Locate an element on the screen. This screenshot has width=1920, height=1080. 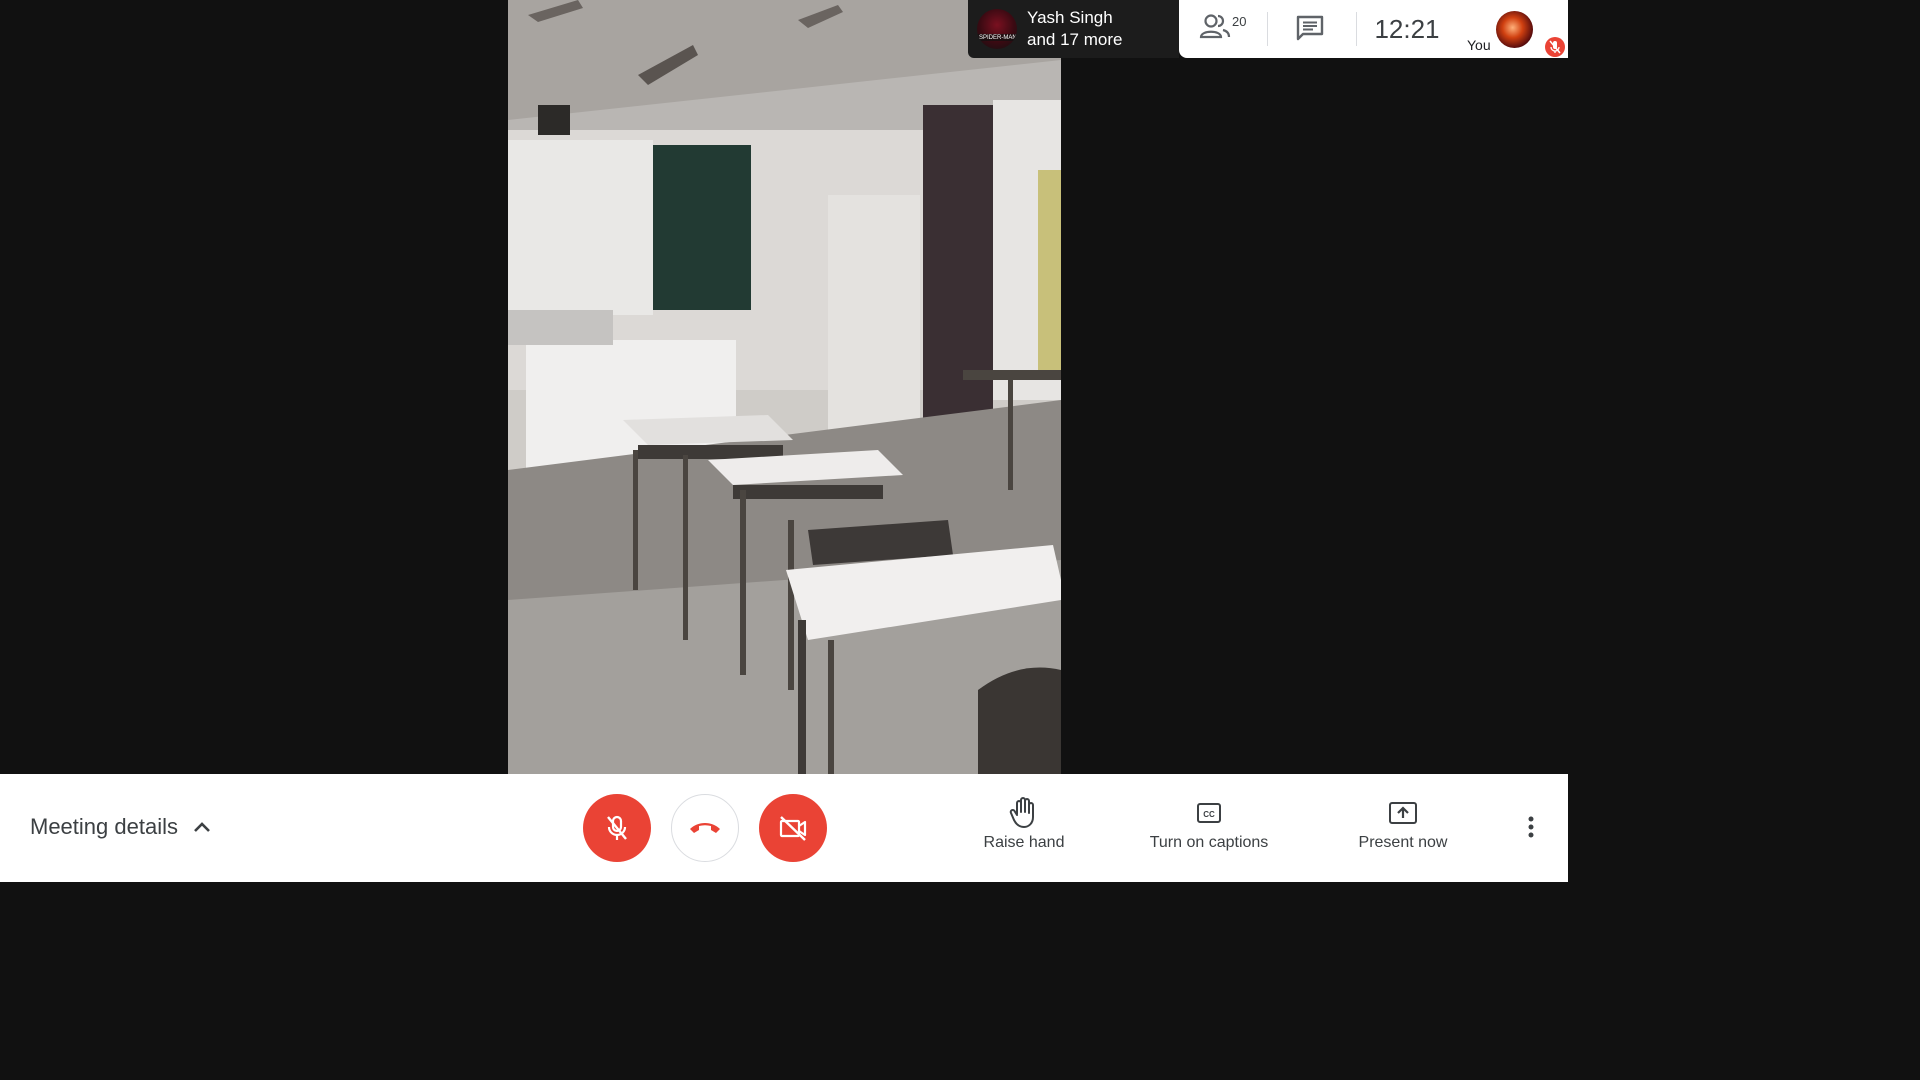
people-count: 20 is located at coordinates (1239, 21).